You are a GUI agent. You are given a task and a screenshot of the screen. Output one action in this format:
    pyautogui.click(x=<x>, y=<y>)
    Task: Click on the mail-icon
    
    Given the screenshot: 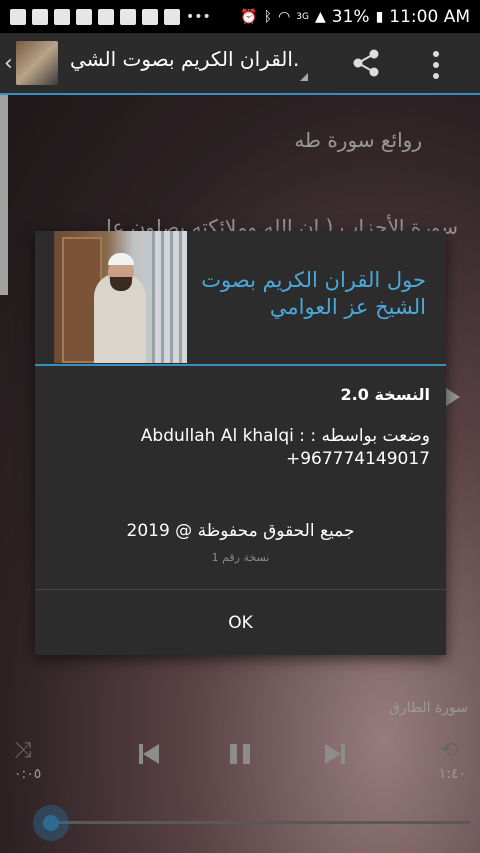 What is the action you would take?
    pyautogui.click(x=106, y=16)
    